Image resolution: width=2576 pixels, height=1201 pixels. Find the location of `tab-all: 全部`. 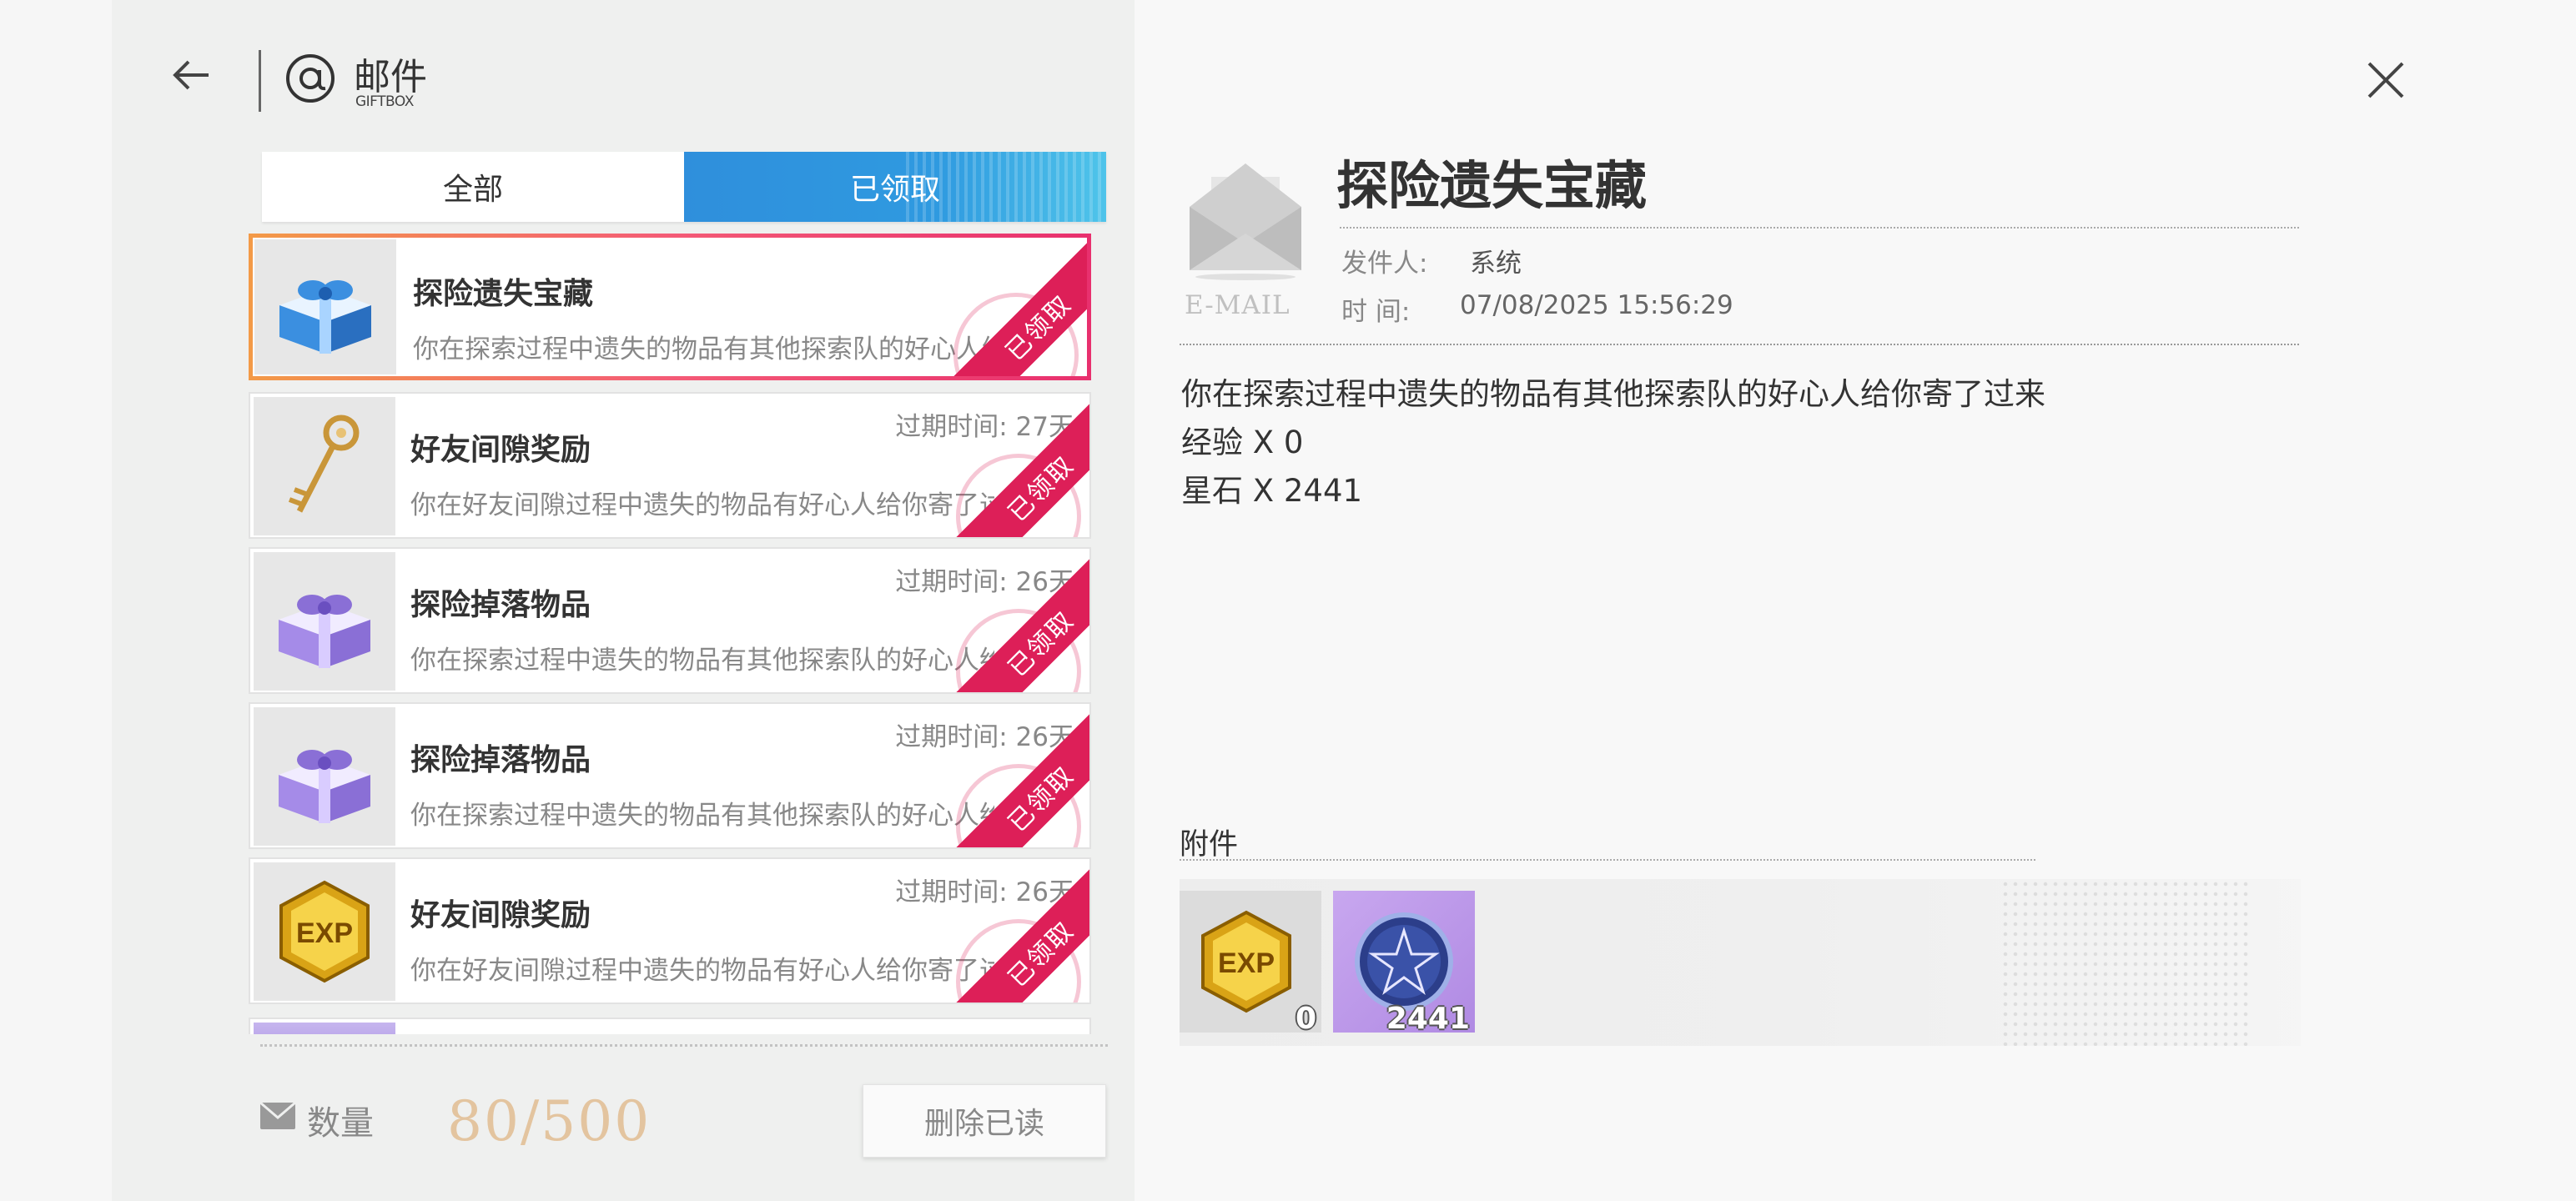

tab-all: 全部 is located at coordinates (473, 187).